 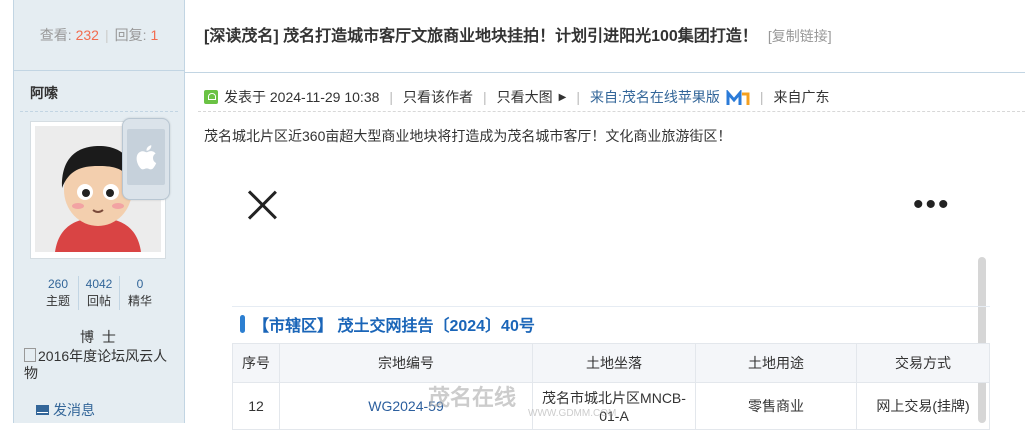 I want to click on user-stat-threads: 260 主题, so click(x=58, y=293).